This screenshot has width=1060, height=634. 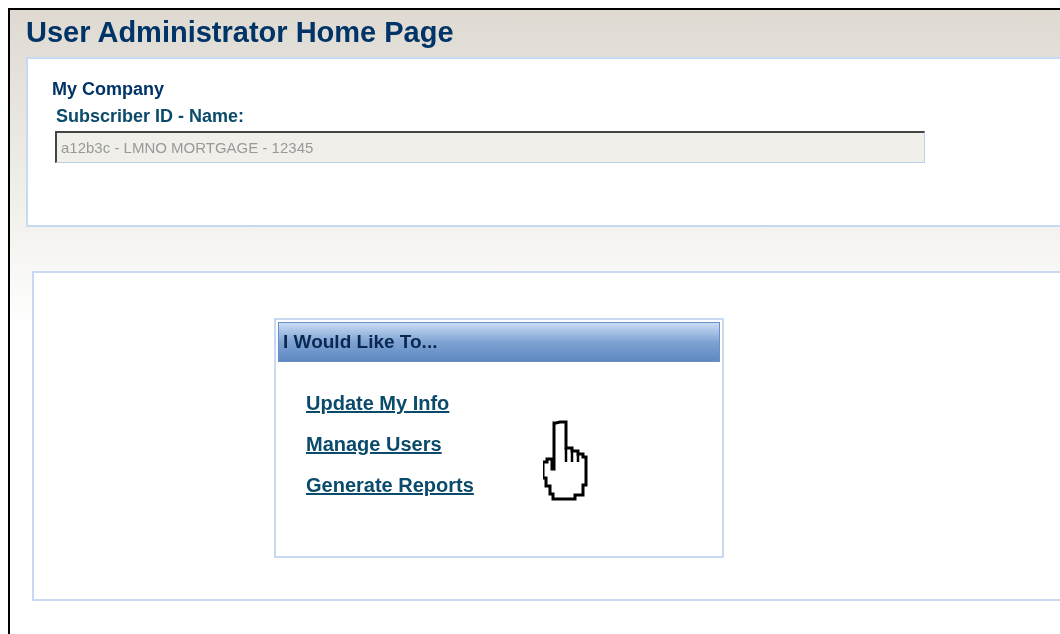 I want to click on action-link: Generate Reports, so click(x=390, y=485).